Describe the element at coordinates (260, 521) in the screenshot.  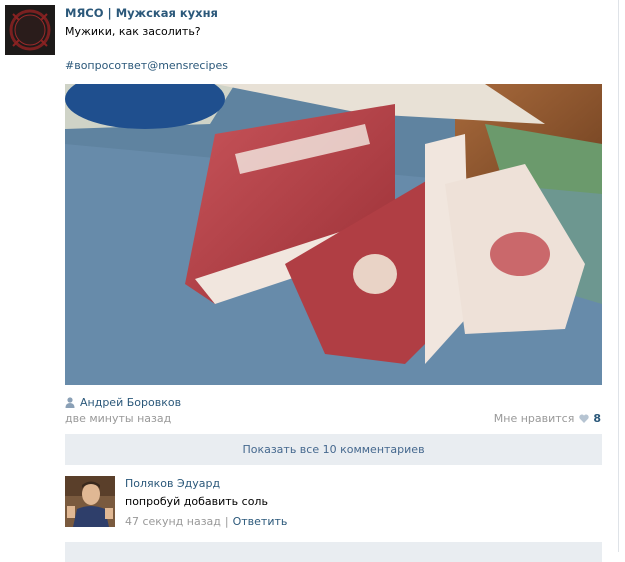
I see `reply-link: Ответить` at that location.